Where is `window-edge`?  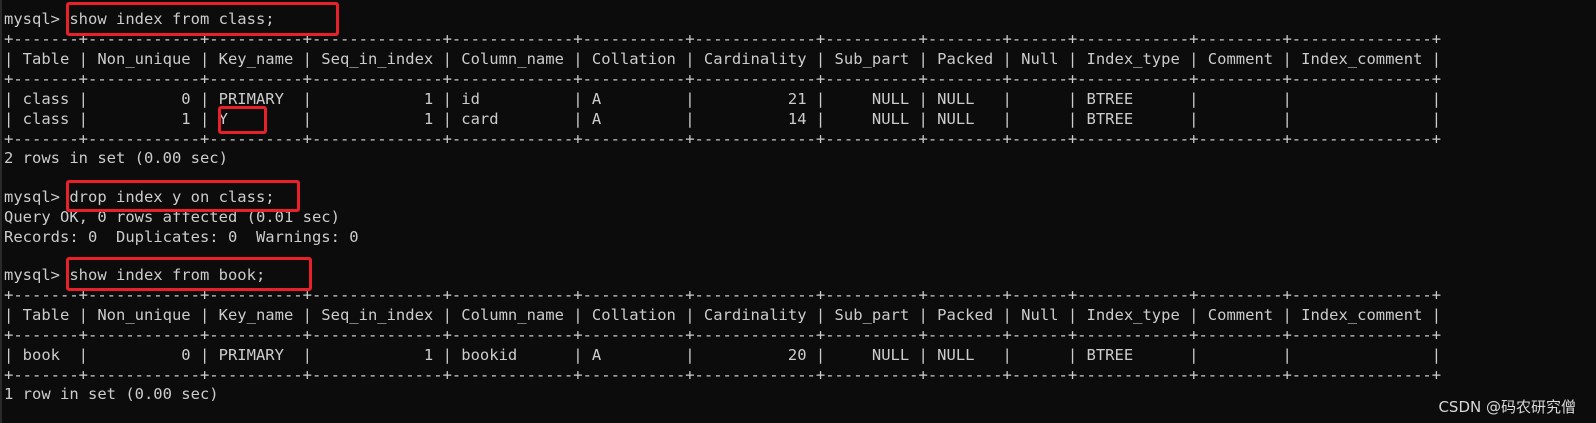 window-edge is located at coordinates (1, 211).